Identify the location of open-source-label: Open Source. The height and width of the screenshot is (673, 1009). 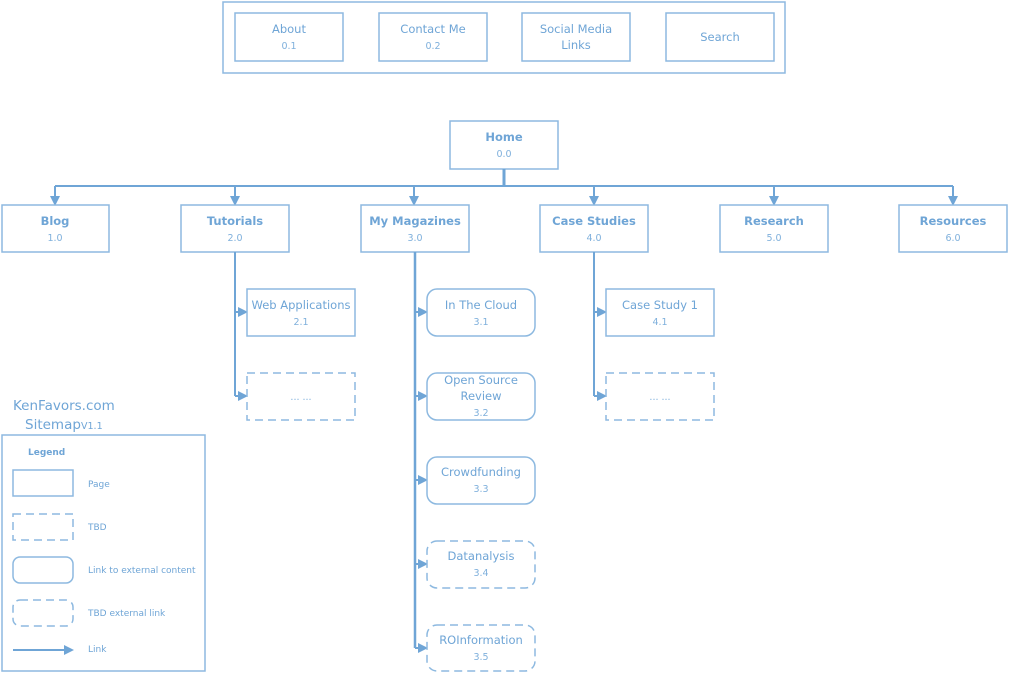
(481, 380).